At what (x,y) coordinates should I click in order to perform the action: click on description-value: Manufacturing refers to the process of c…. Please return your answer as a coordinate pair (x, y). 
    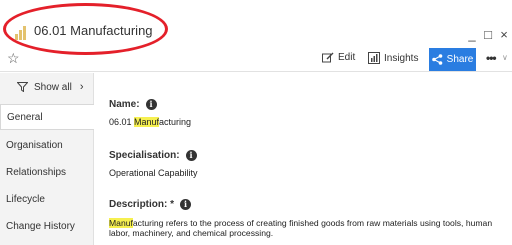
    Looking at the image, I should click on (309, 228).